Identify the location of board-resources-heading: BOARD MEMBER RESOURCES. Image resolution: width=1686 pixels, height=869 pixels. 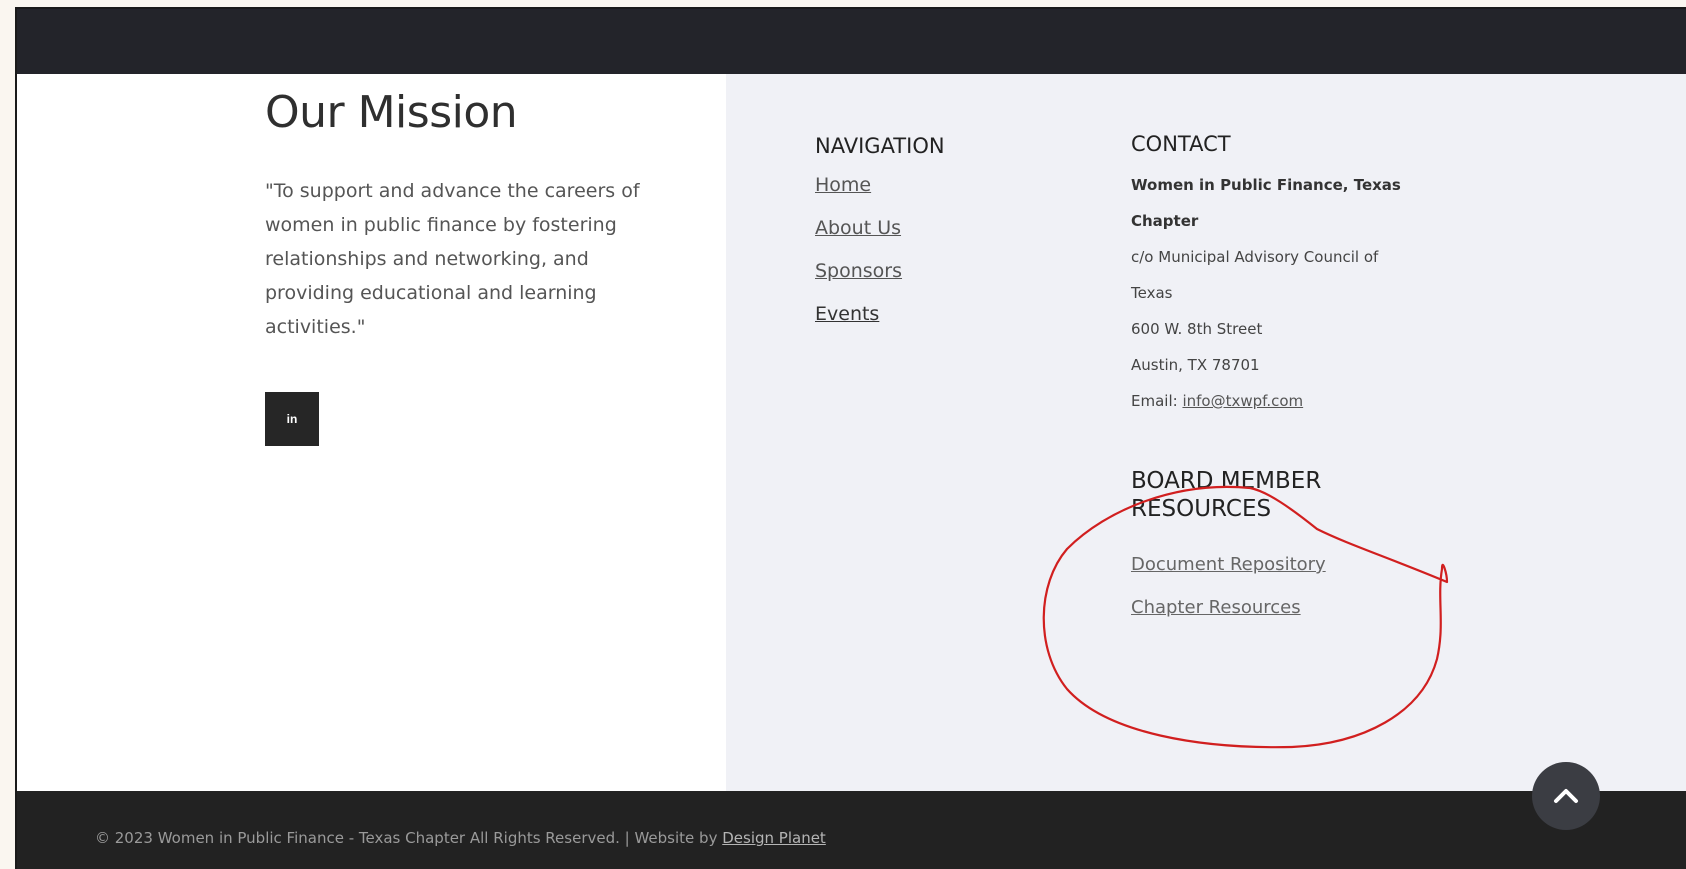
(1281, 495).